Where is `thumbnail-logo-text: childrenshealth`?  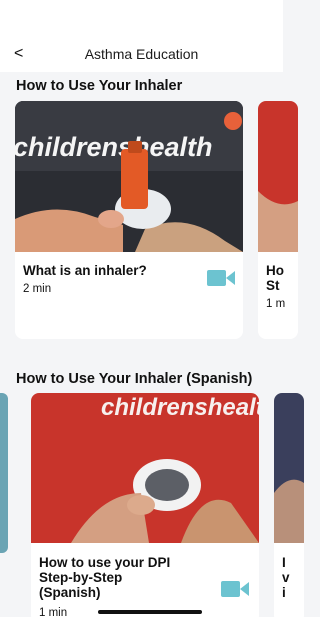
thumbnail-logo-text: childrenshealth is located at coordinates (114, 147).